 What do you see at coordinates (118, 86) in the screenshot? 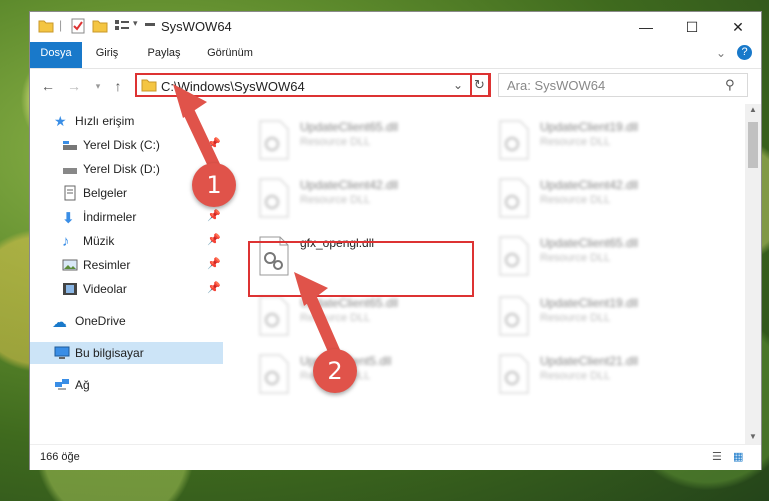
I see `up-arrow-icon: ↑` at bounding box center [118, 86].